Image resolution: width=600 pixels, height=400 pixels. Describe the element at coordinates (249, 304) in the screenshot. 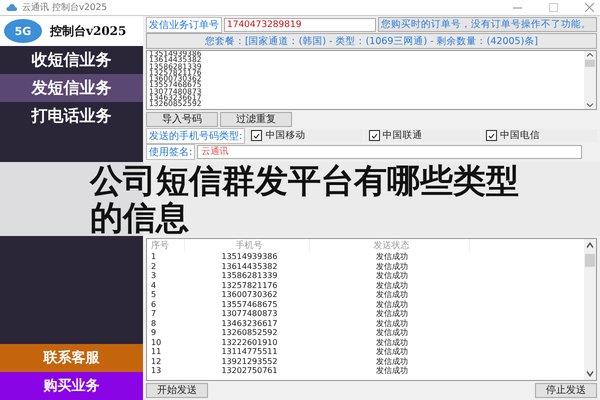

I see `table-cell-text: 13557468675` at that location.